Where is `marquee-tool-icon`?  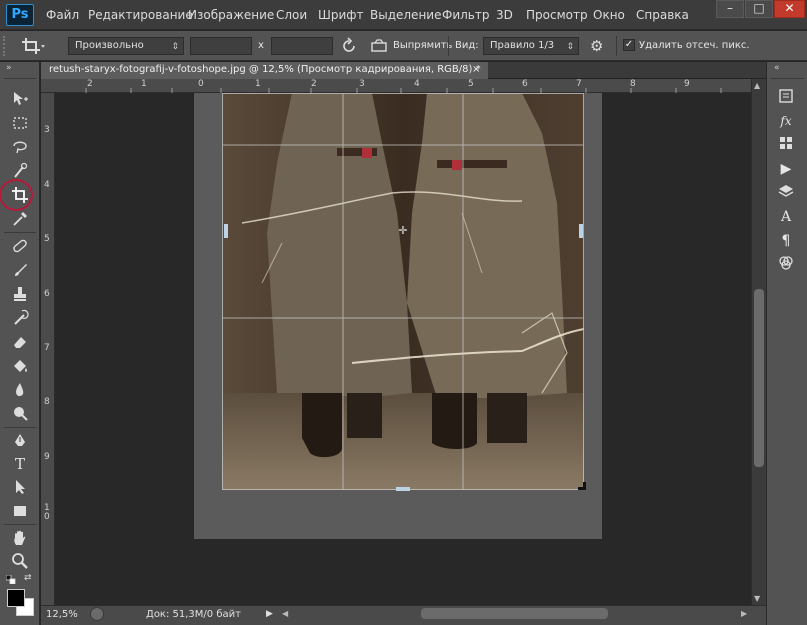 marquee-tool-icon is located at coordinates (20, 123).